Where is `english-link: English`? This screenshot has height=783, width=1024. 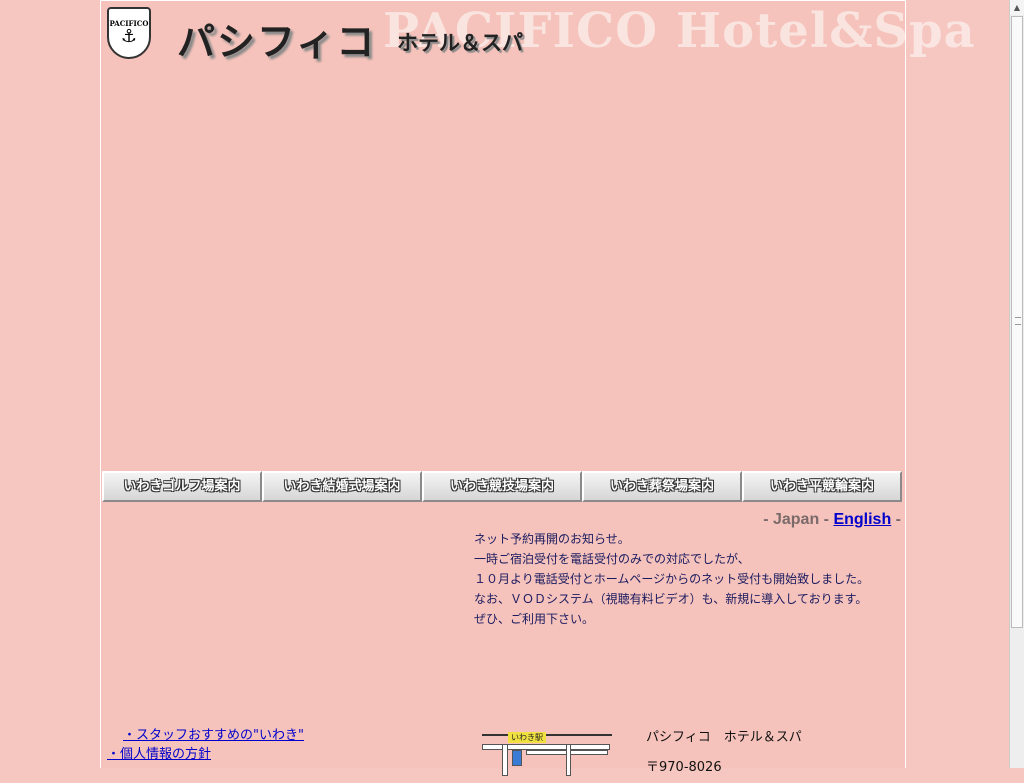 english-link: English is located at coordinates (862, 519).